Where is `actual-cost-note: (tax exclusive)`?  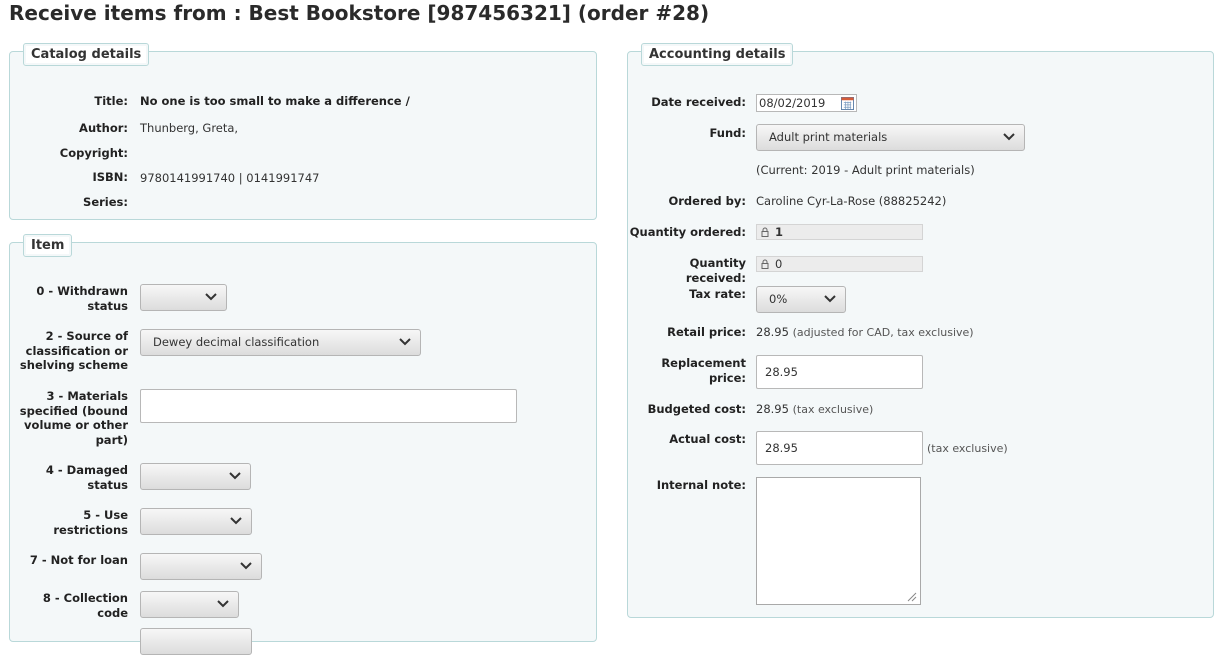
actual-cost-note: (tax exclusive) is located at coordinates (967, 448).